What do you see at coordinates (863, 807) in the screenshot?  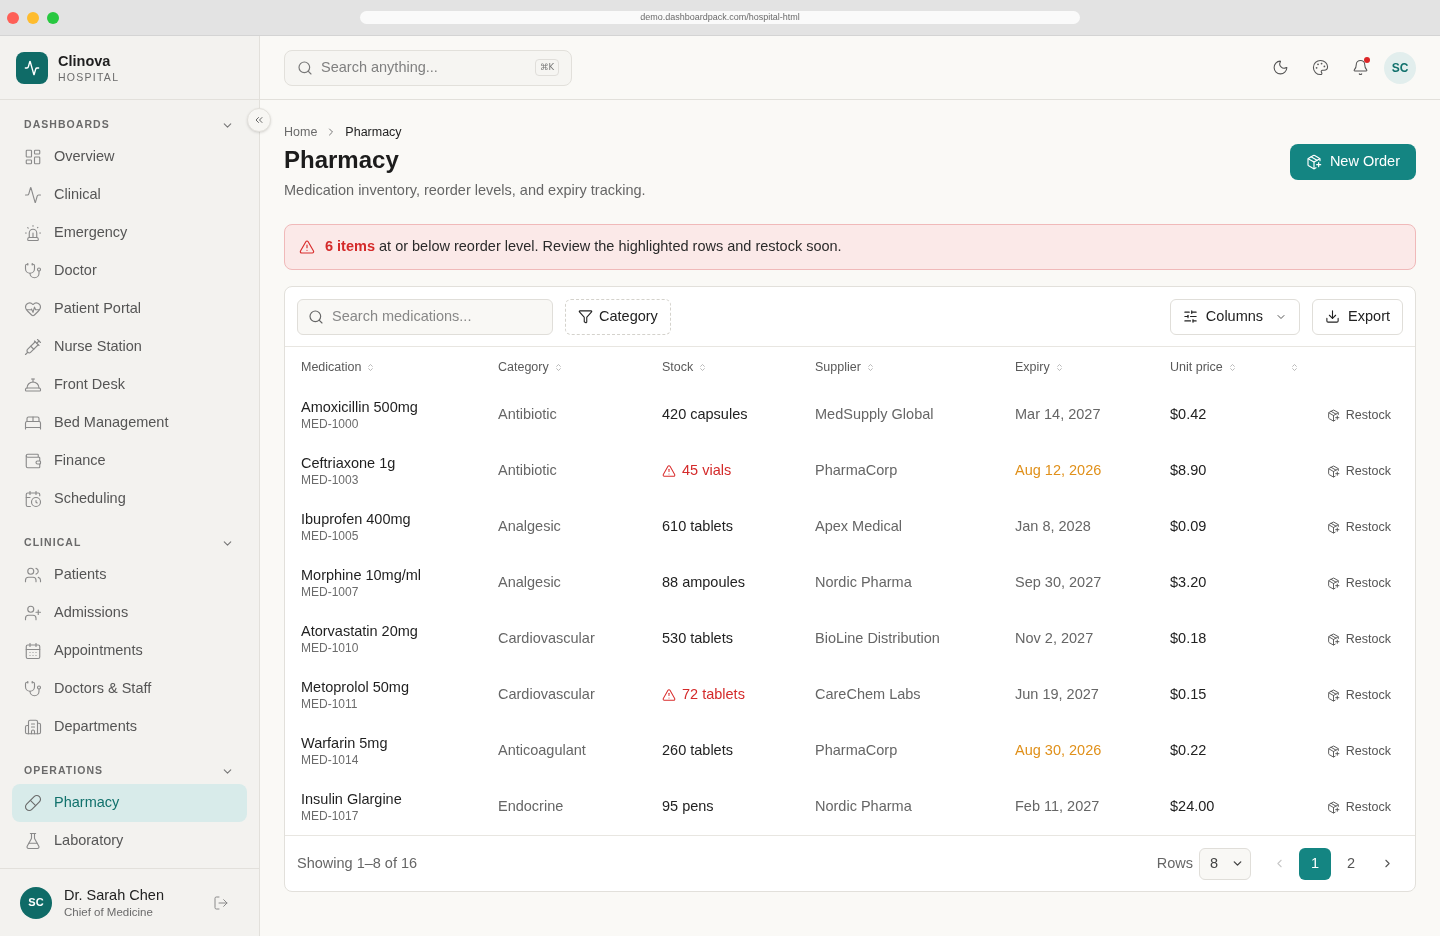 I see `supplier-name: Nordic Pharma` at bounding box center [863, 807].